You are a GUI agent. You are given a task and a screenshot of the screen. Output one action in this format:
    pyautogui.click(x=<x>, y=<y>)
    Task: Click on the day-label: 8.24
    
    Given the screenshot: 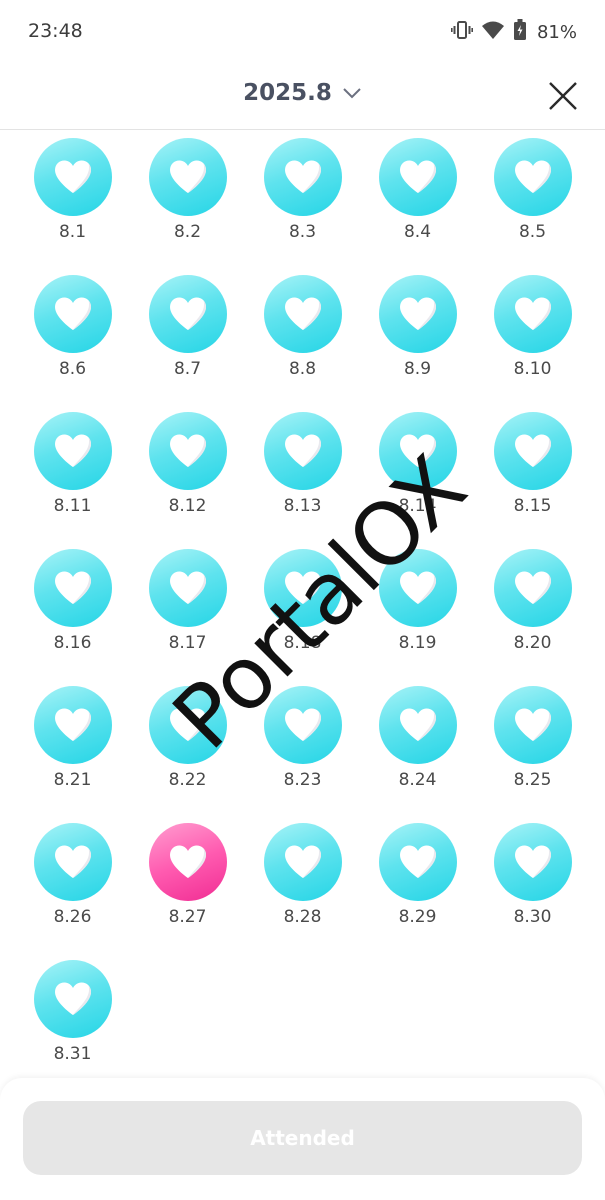 What is the action you would take?
    pyautogui.click(x=417, y=780)
    